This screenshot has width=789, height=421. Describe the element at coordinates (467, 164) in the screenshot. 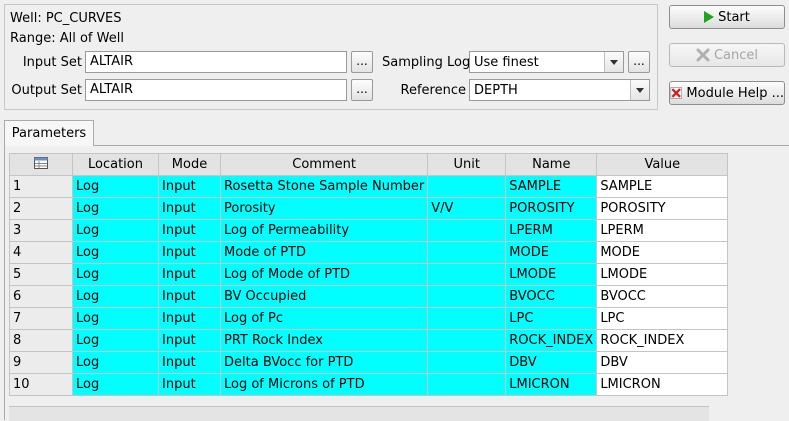

I see `column-header-unit: Unit` at that location.